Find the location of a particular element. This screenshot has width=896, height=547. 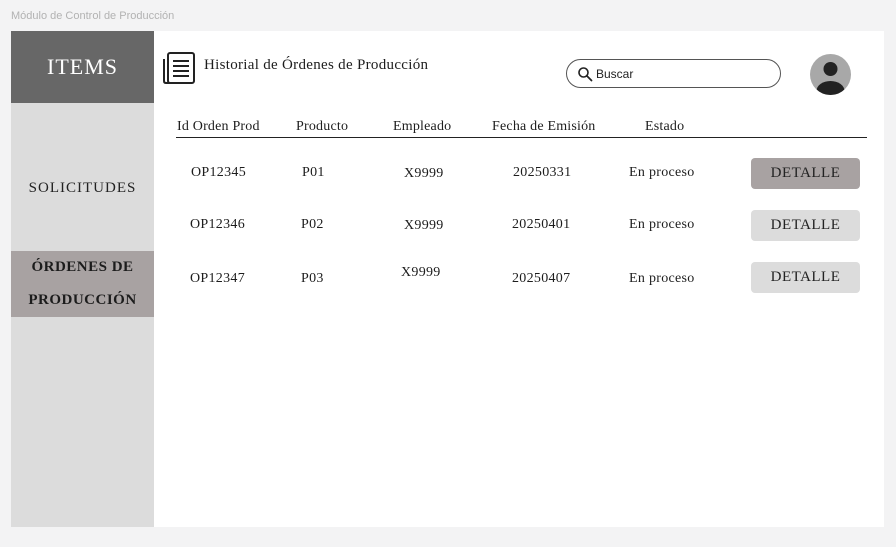

document-icon is located at coordinates (179, 68).